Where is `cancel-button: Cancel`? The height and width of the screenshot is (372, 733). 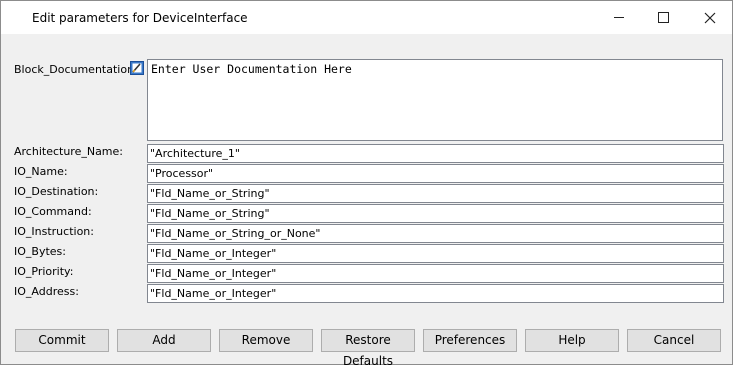 cancel-button: Cancel is located at coordinates (674, 340).